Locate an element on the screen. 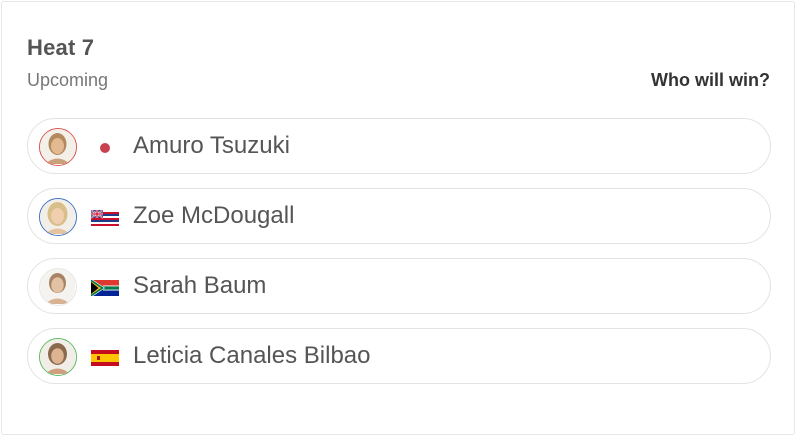 This screenshot has width=812, height=446. who-will-win-link: Who will win? is located at coordinates (710, 80).